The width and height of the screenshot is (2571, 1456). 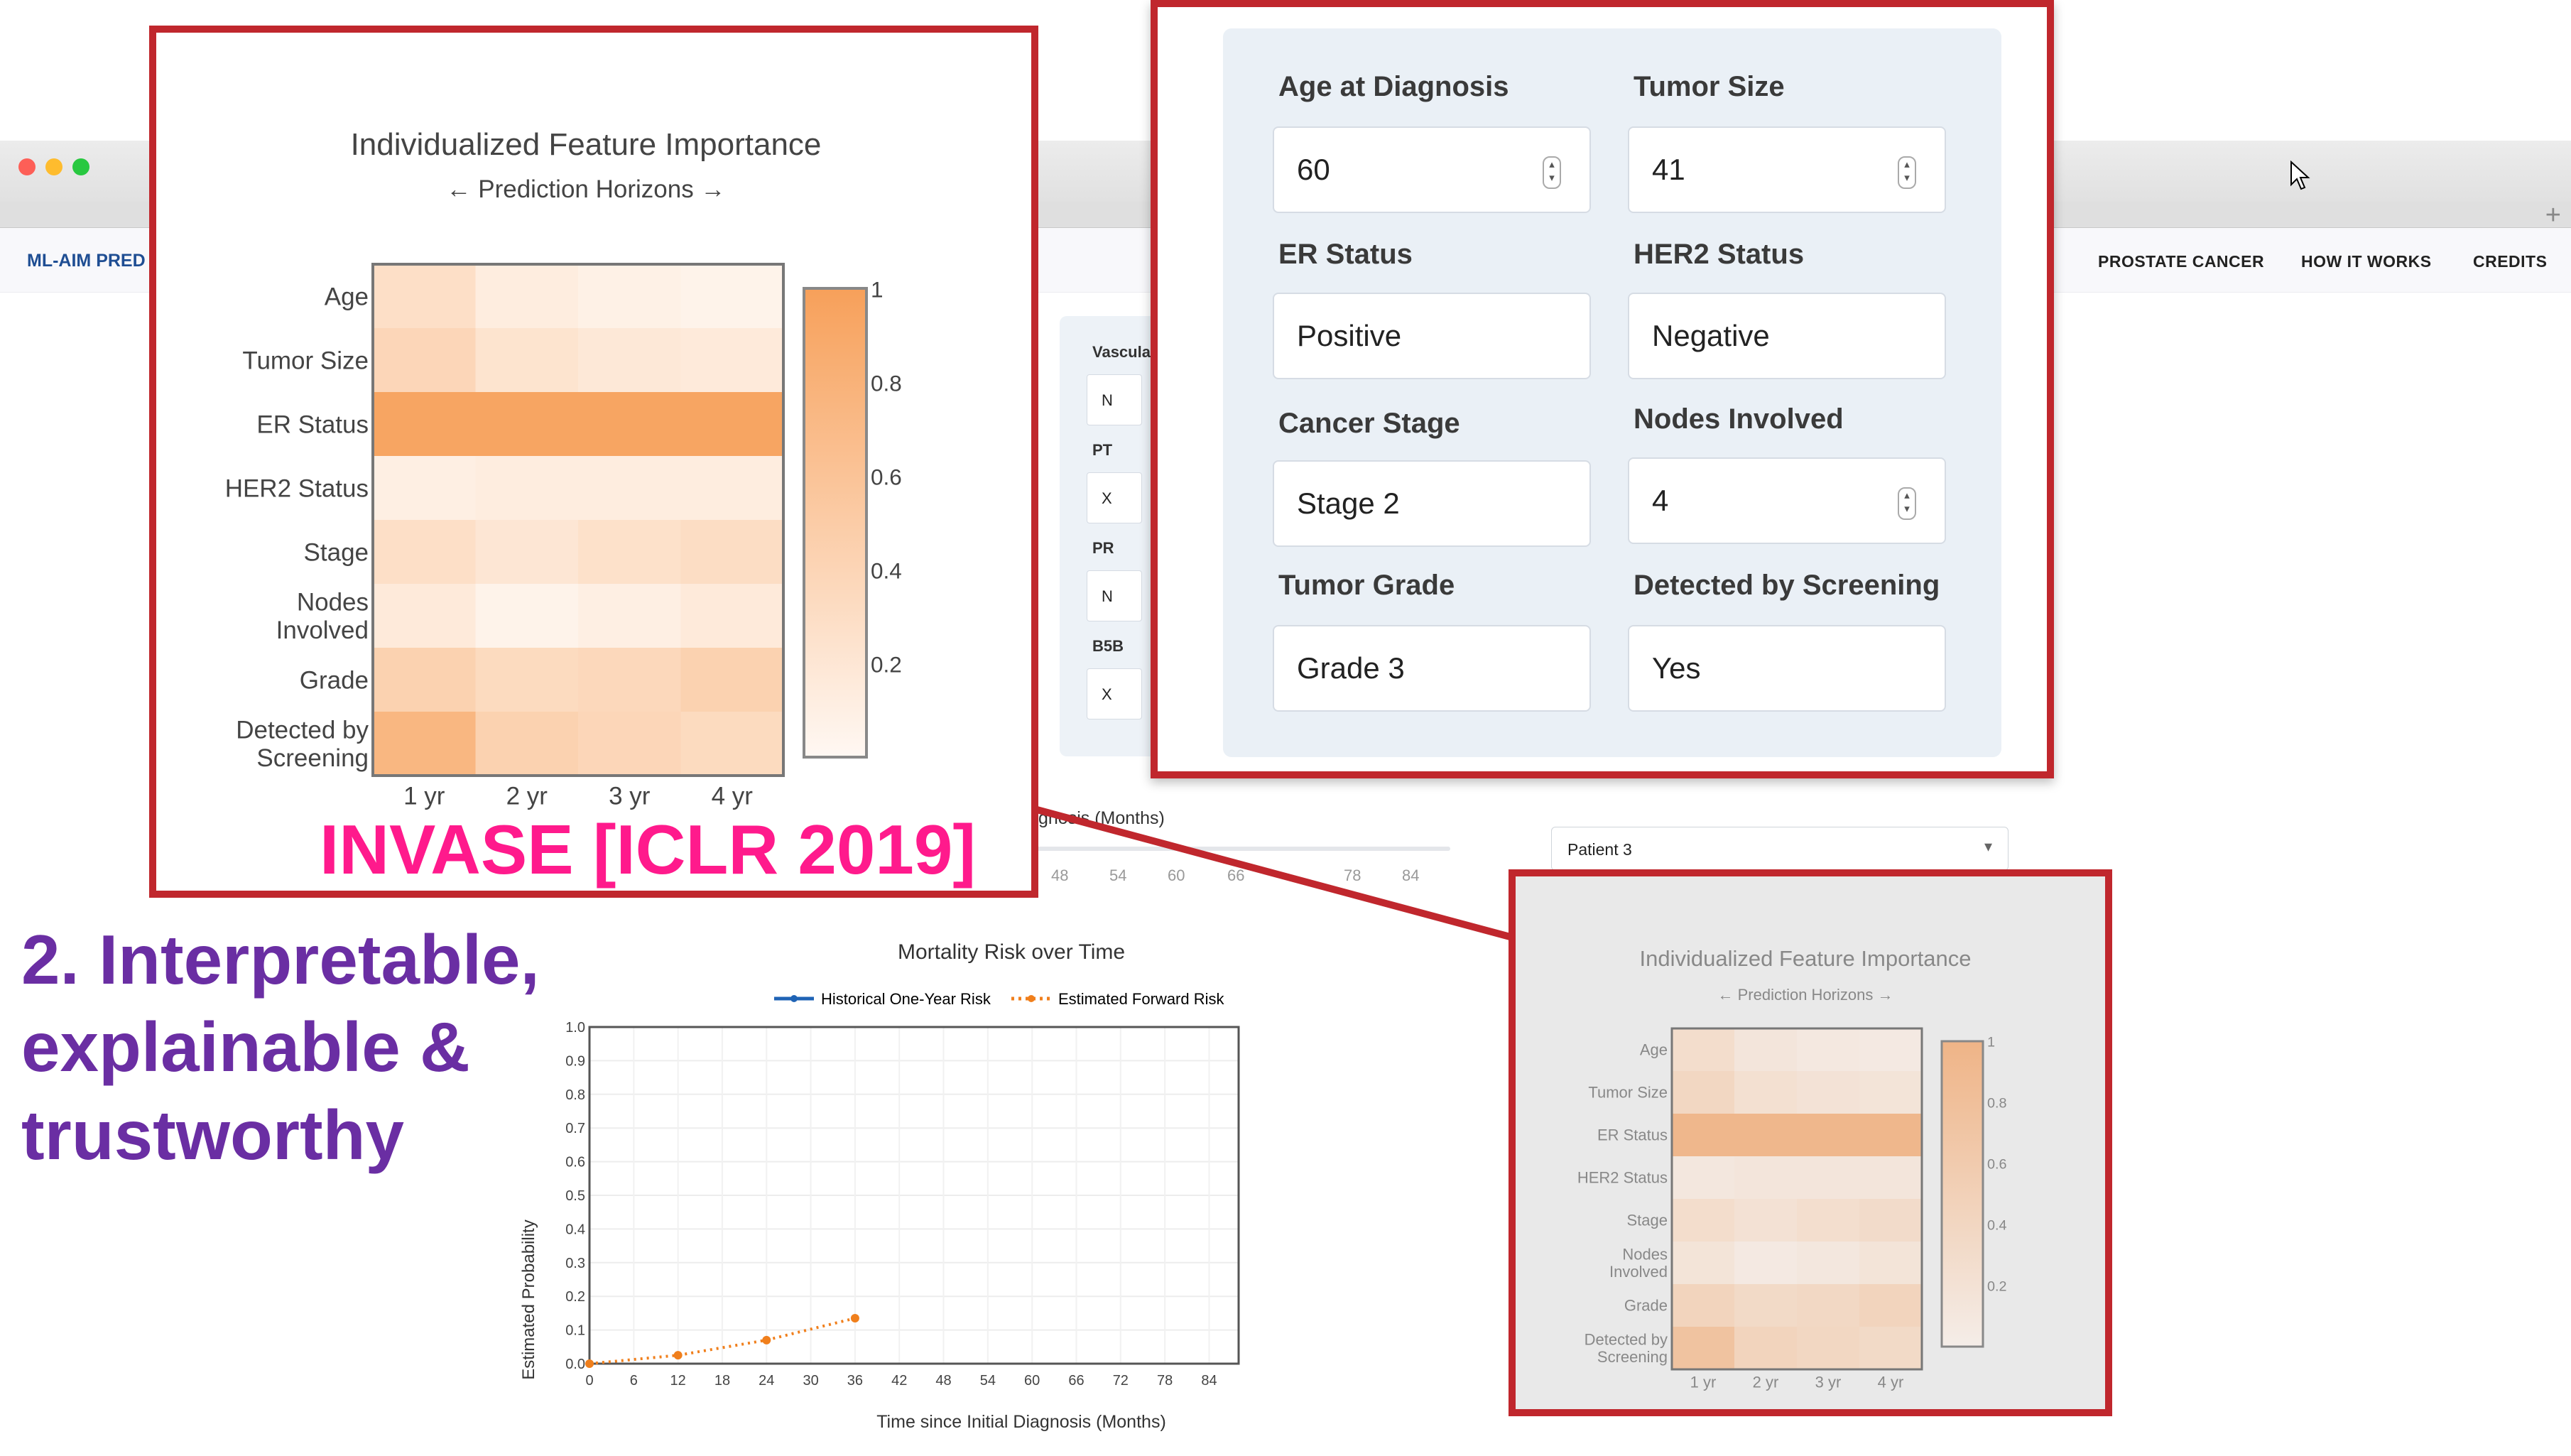 What do you see at coordinates (27, 166) in the screenshot?
I see `close-window-button` at bounding box center [27, 166].